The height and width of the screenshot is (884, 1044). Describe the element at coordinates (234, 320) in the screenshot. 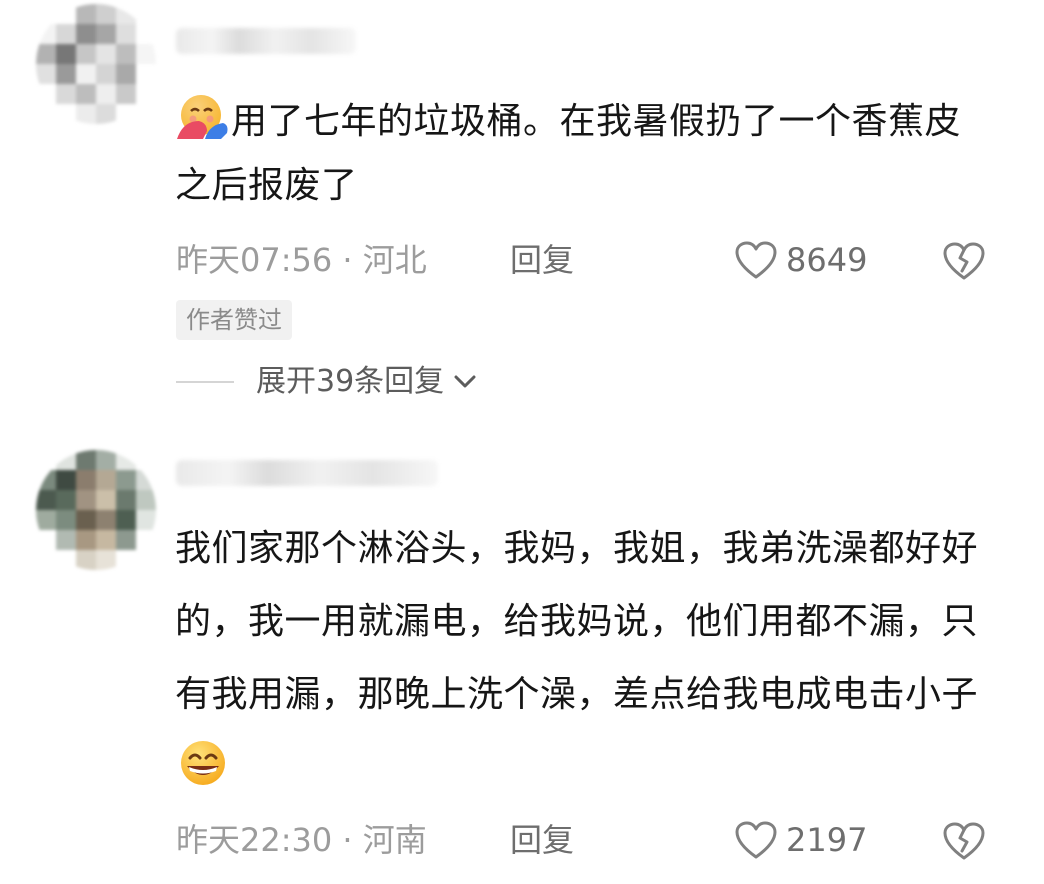

I see `author-liked-badge: 作者赞过` at that location.